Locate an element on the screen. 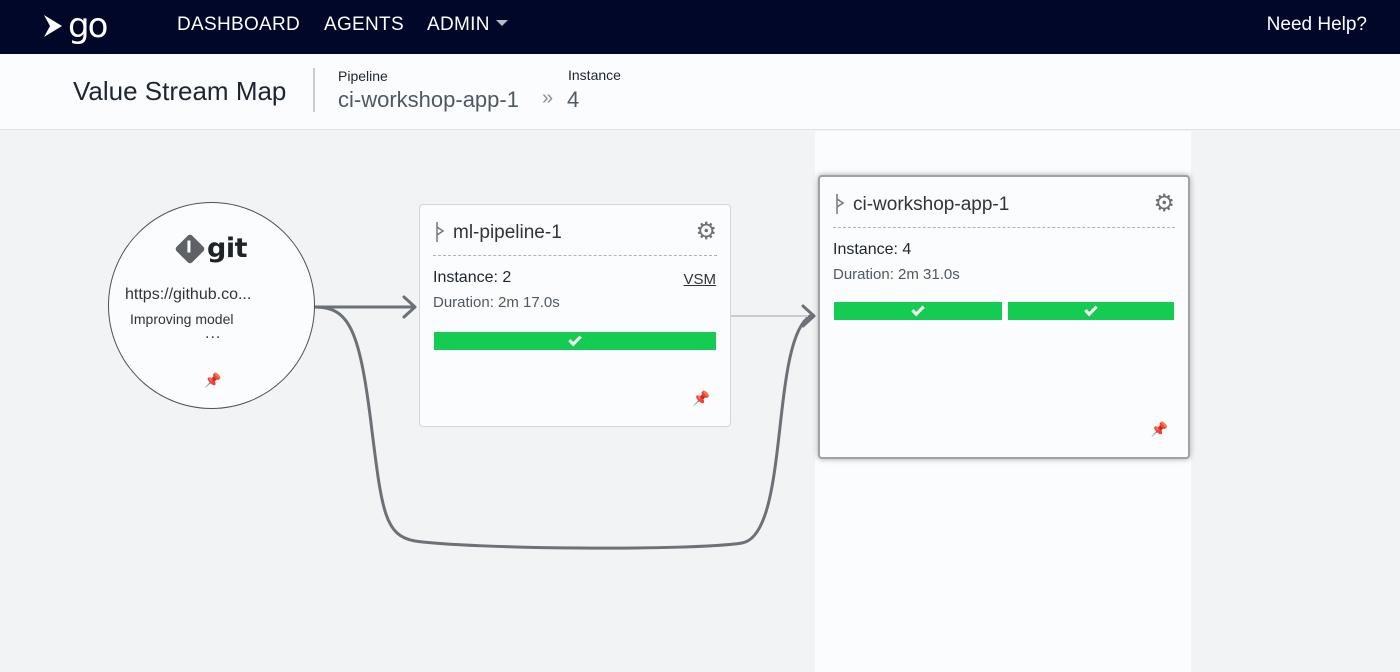  instance-label: Instance is located at coordinates (594, 75).